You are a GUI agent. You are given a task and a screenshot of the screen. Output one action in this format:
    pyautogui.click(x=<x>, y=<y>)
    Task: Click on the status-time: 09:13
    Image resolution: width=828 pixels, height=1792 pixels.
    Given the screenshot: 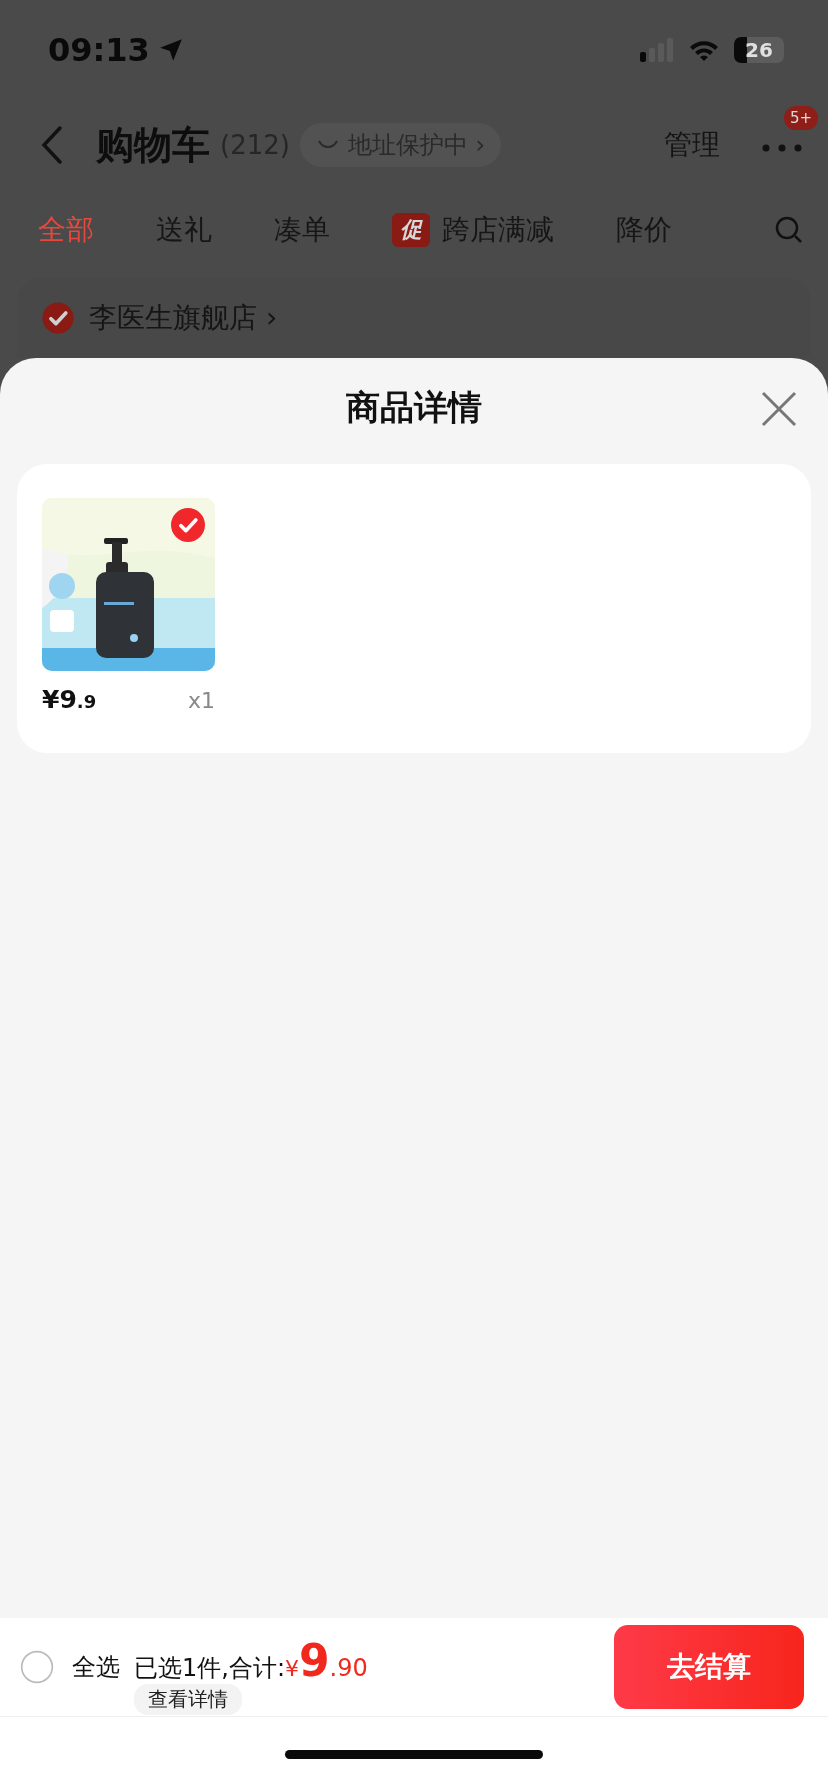 What is the action you would take?
    pyautogui.click(x=99, y=50)
    